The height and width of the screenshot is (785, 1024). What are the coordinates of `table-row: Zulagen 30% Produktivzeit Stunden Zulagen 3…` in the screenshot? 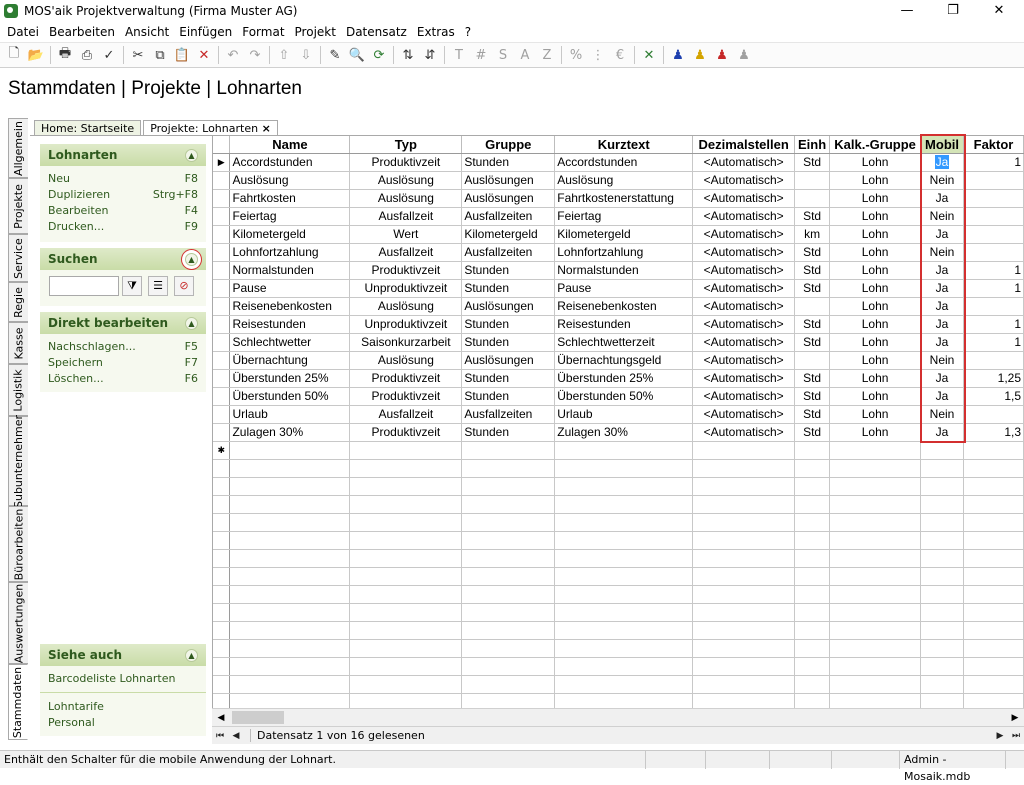 It's located at (618, 432).